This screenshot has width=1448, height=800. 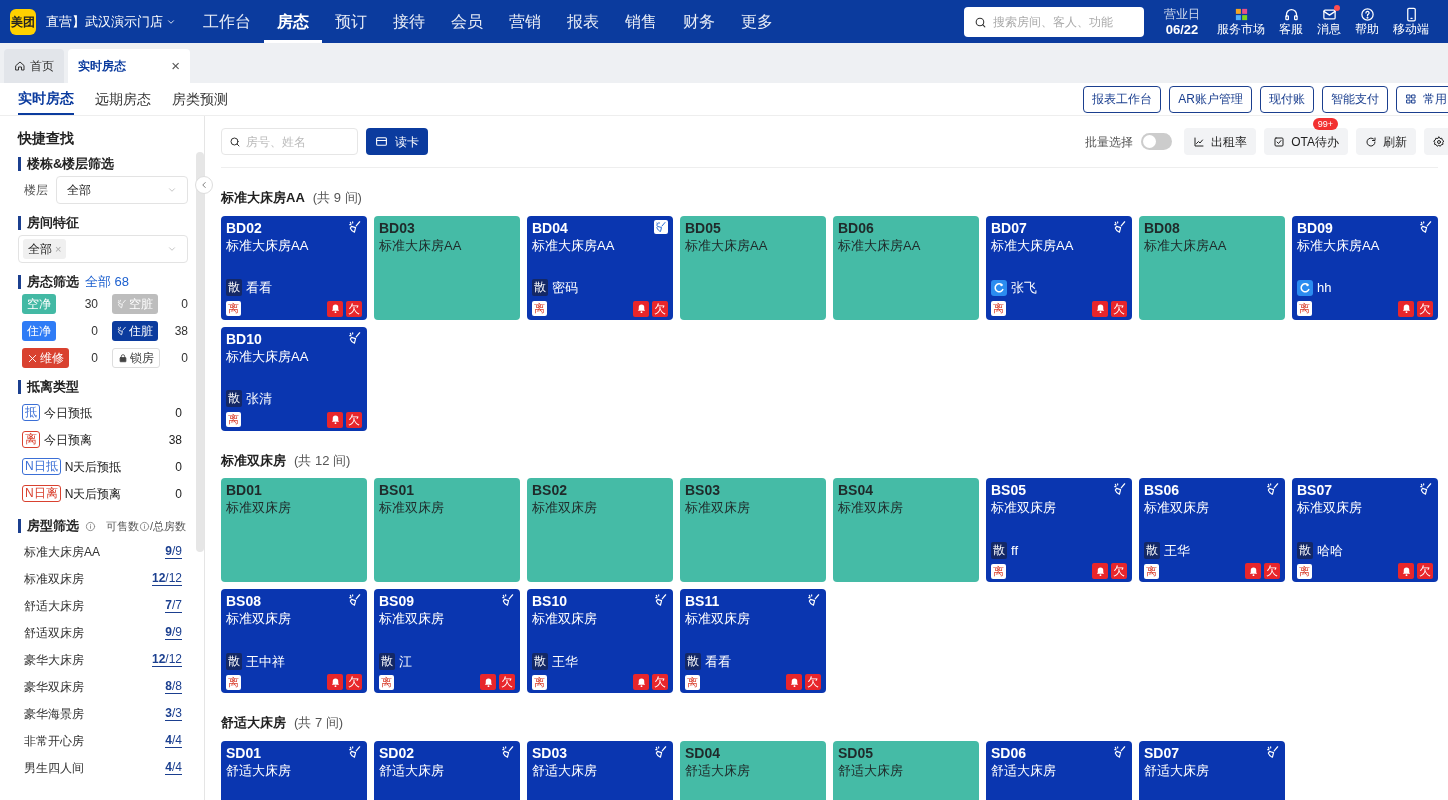 What do you see at coordinates (1329, 21) in the screenshot?
I see `toolbar-mail-button: 消息` at bounding box center [1329, 21].